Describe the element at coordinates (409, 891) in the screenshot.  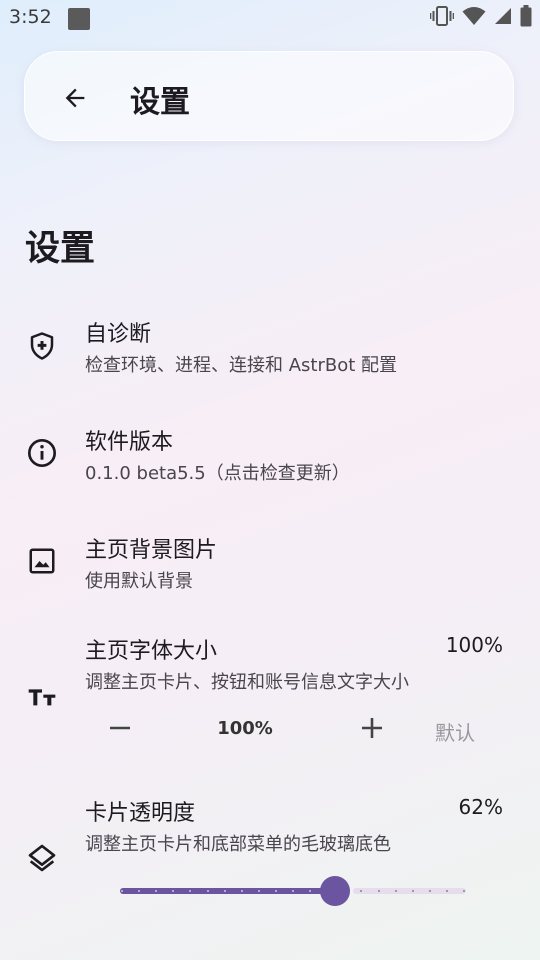
I see `slider-inactive-track` at that location.